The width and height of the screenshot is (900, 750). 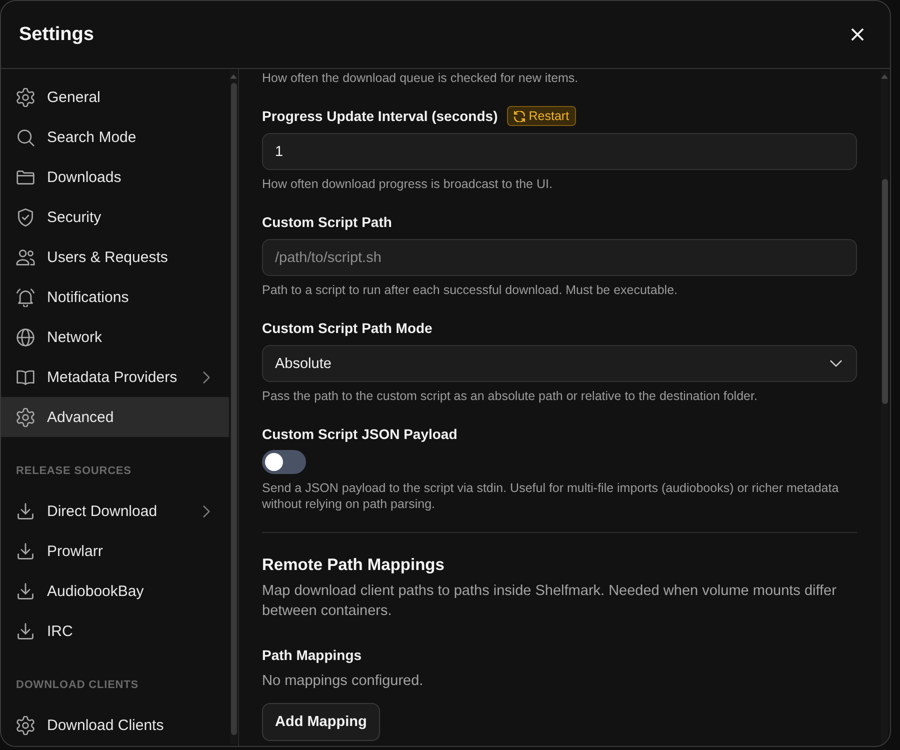 What do you see at coordinates (836, 363) in the screenshot?
I see `chevron-down-icon` at bounding box center [836, 363].